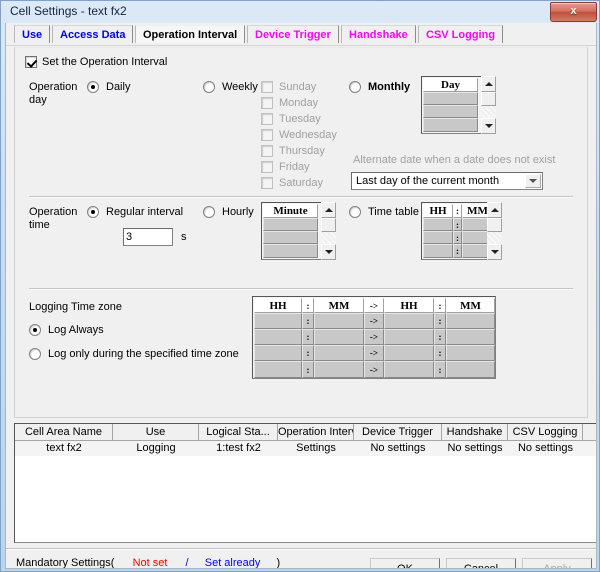  Describe the element at coordinates (405, 563) in the screenshot. I see `ok-button: OK` at that location.